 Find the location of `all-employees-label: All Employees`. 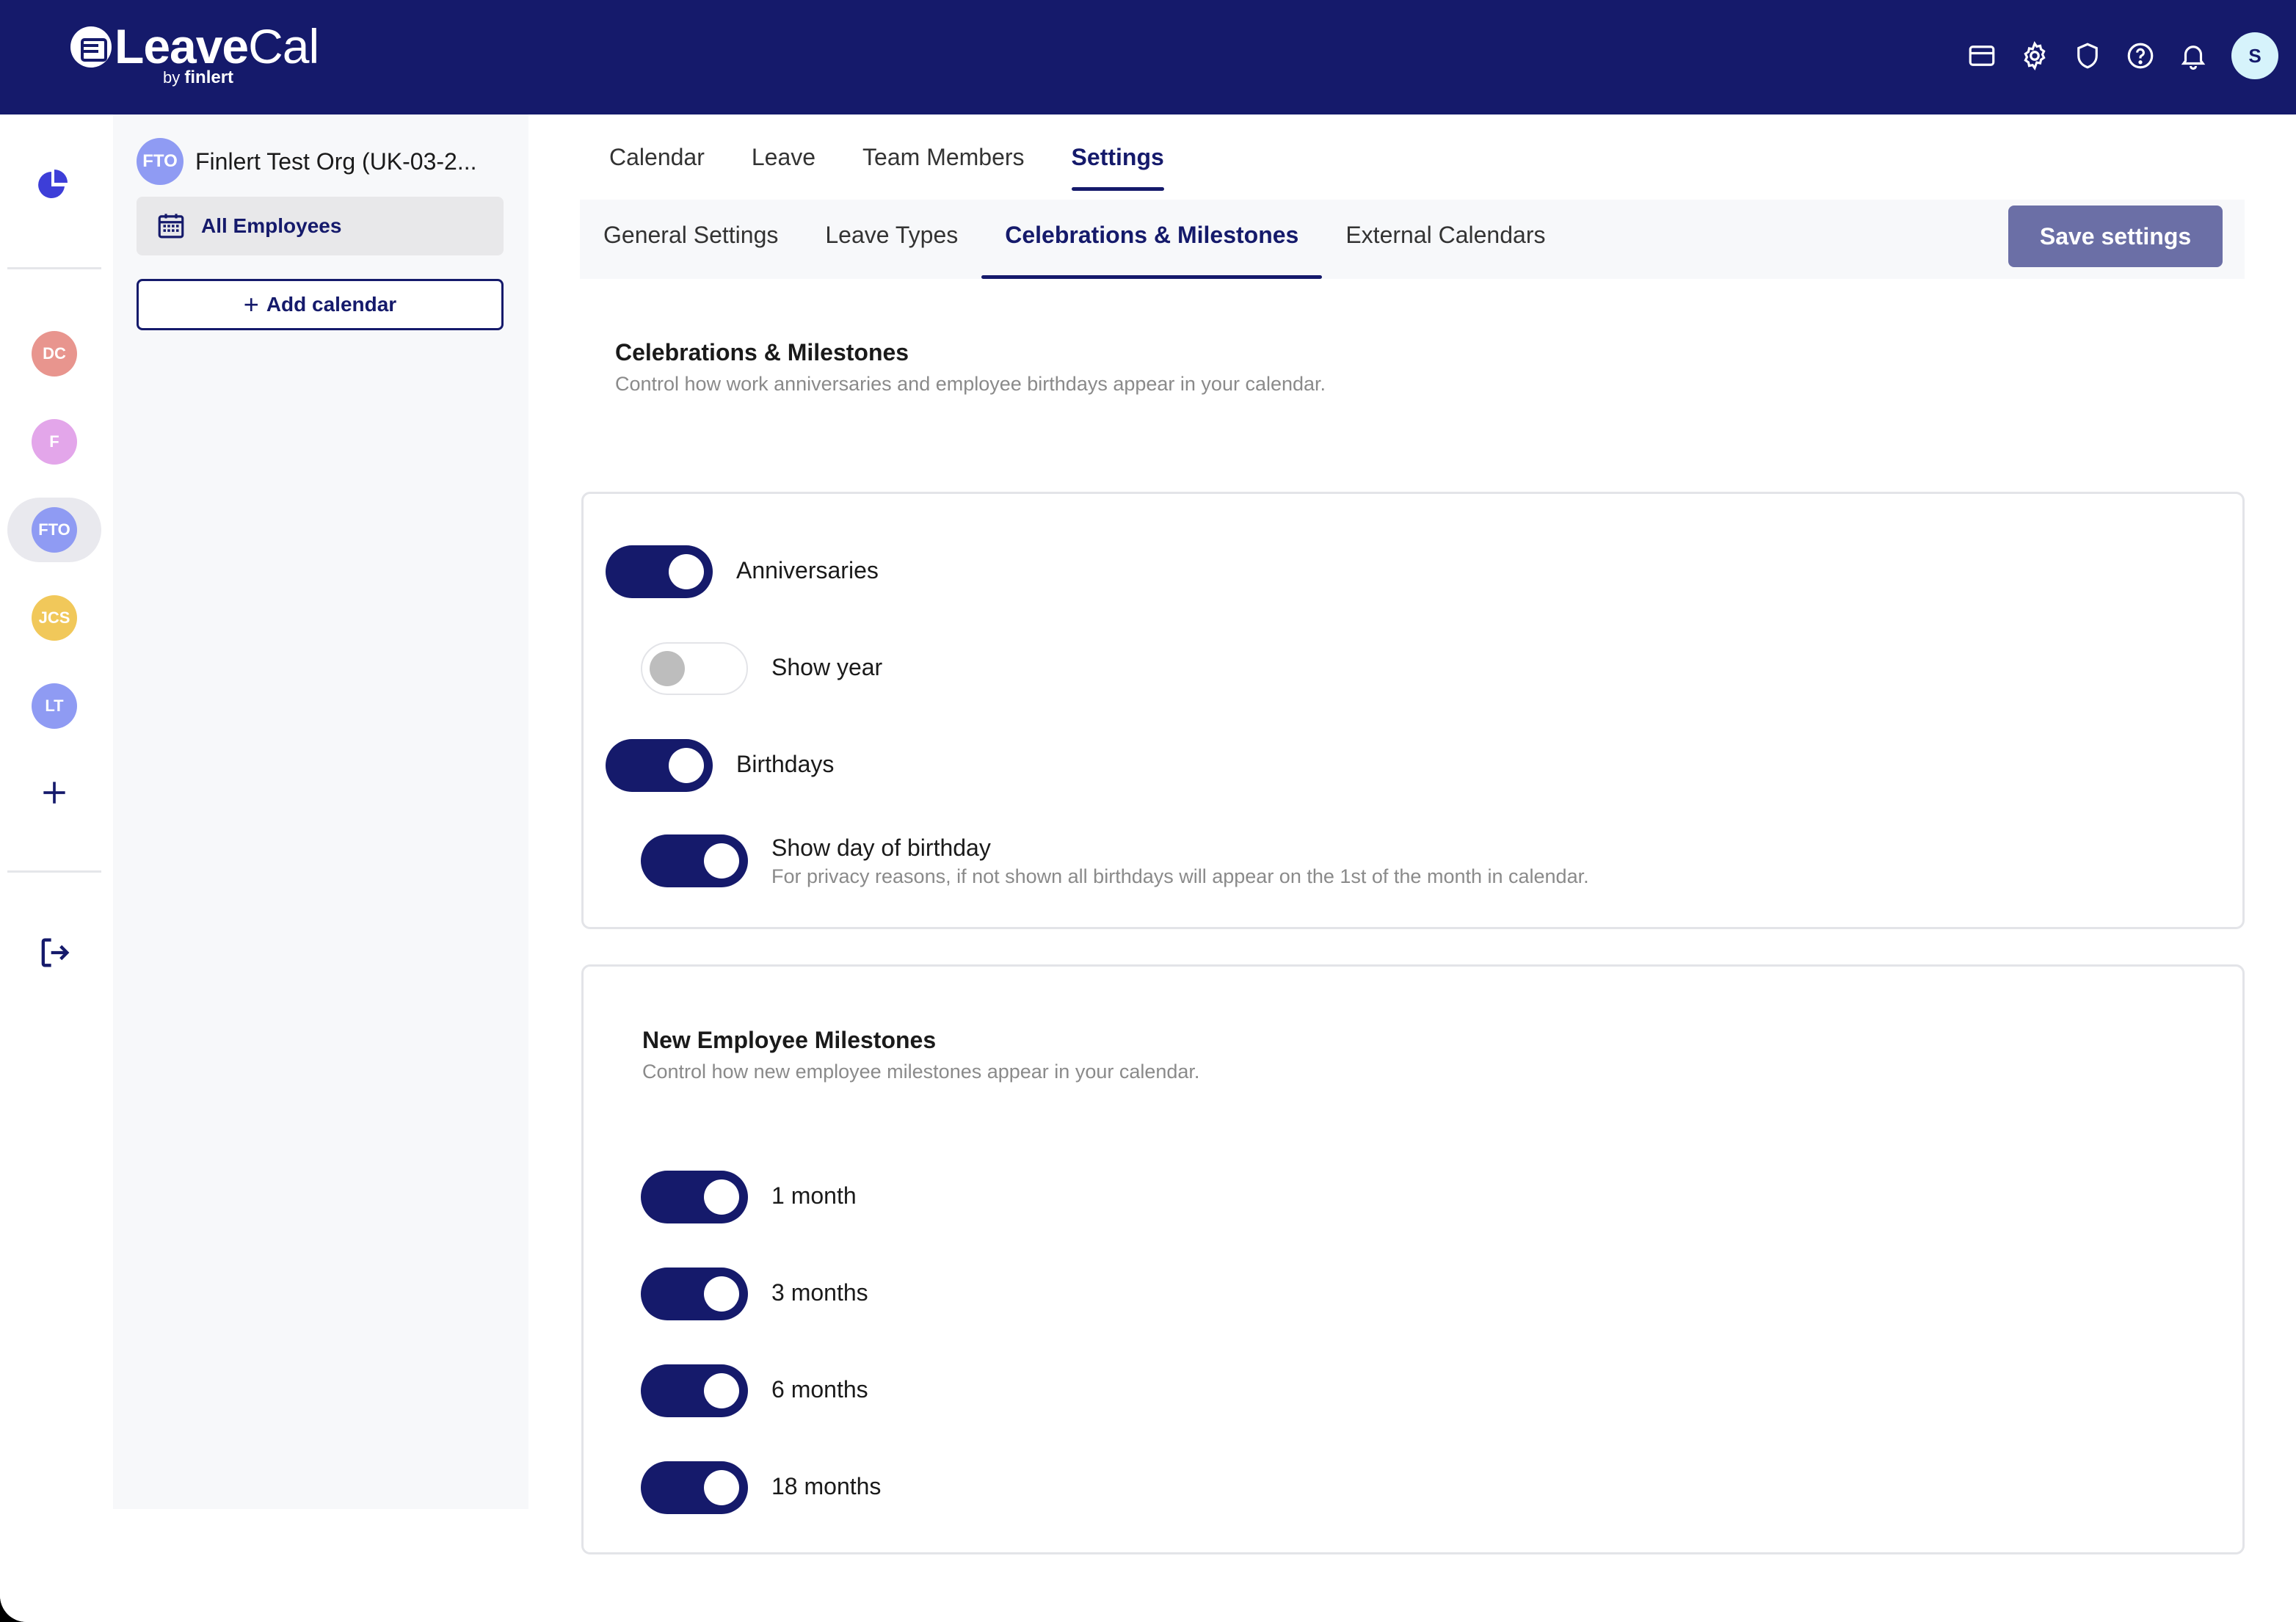

all-employees-label: All Employees is located at coordinates (271, 225).